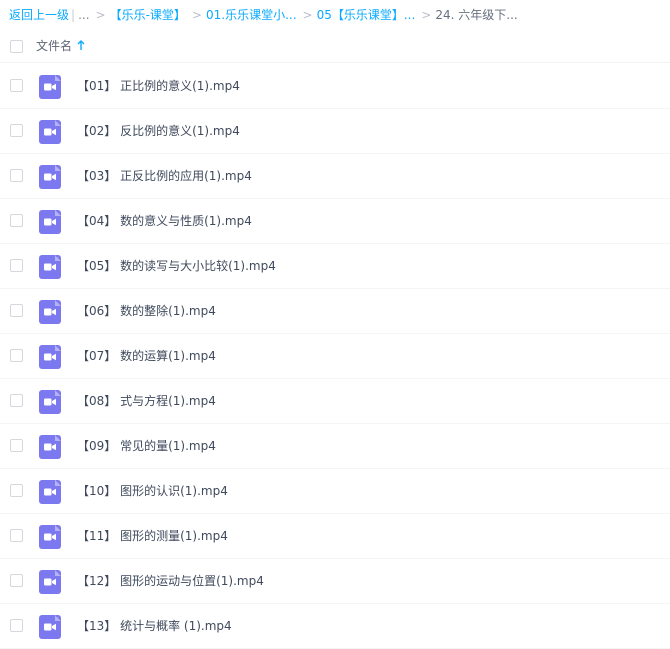 The image size is (670, 649). I want to click on file-row: 【09】 常见的量(1).mp4, so click(335, 446).